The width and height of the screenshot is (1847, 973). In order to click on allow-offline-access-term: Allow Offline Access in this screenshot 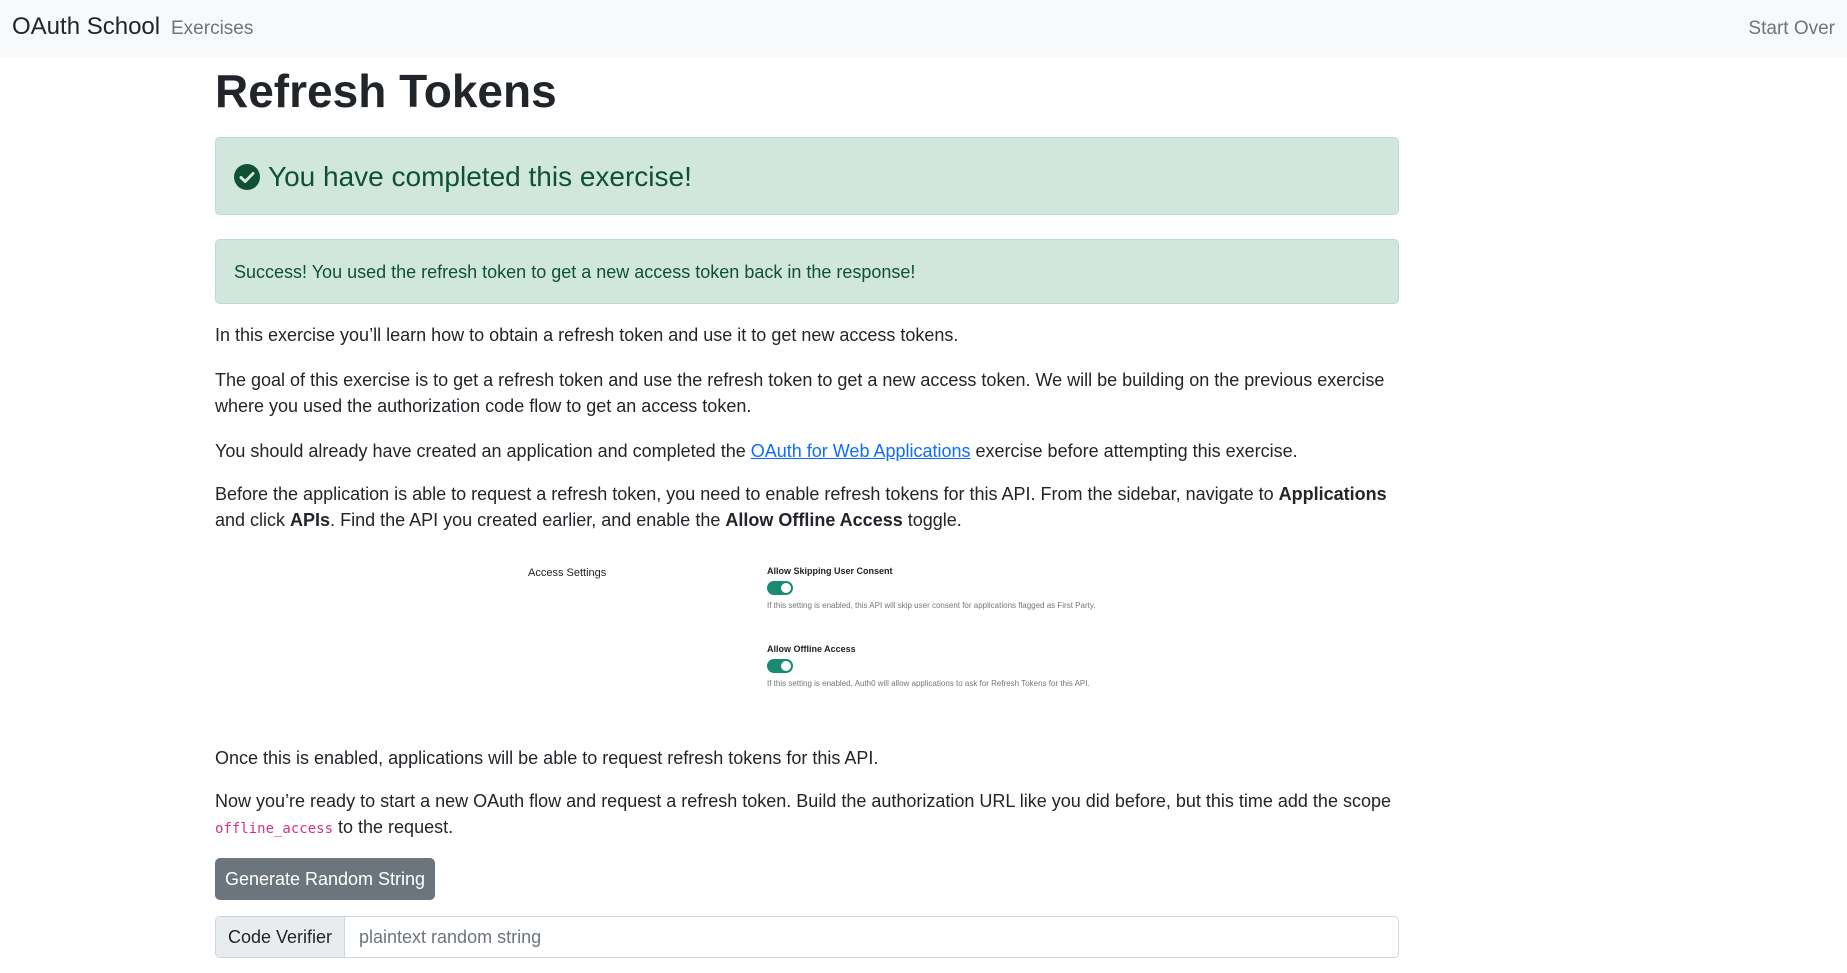, I will do `click(814, 520)`.